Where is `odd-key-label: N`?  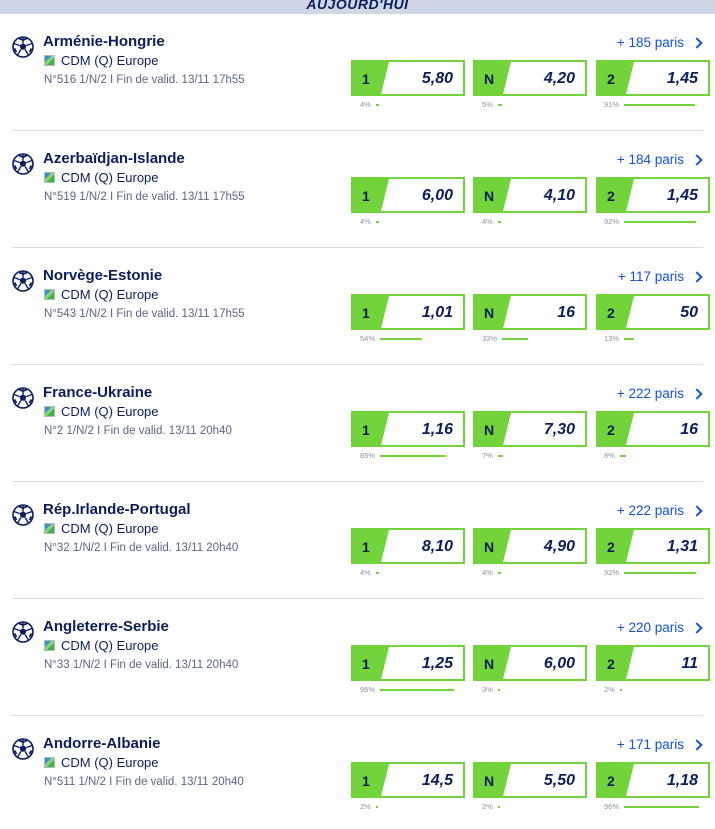 odd-key-label: N is located at coordinates (489, 196).